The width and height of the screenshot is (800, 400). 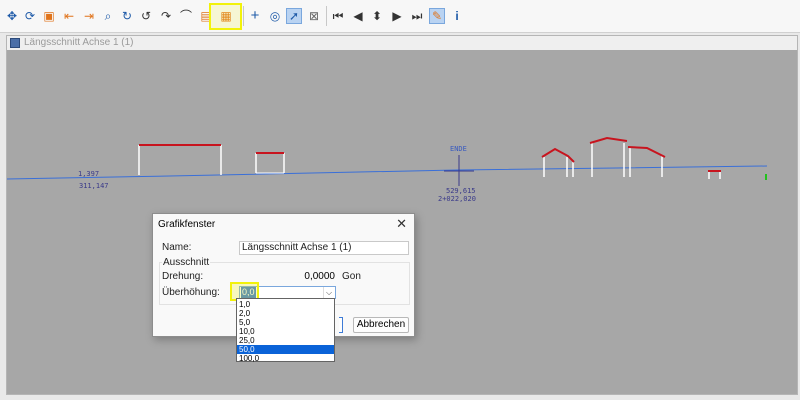 What do you see at coordinates (285, 358) in the screenshot?
I see `dropdown-option: 100,0` at bounding box center [285, 358].